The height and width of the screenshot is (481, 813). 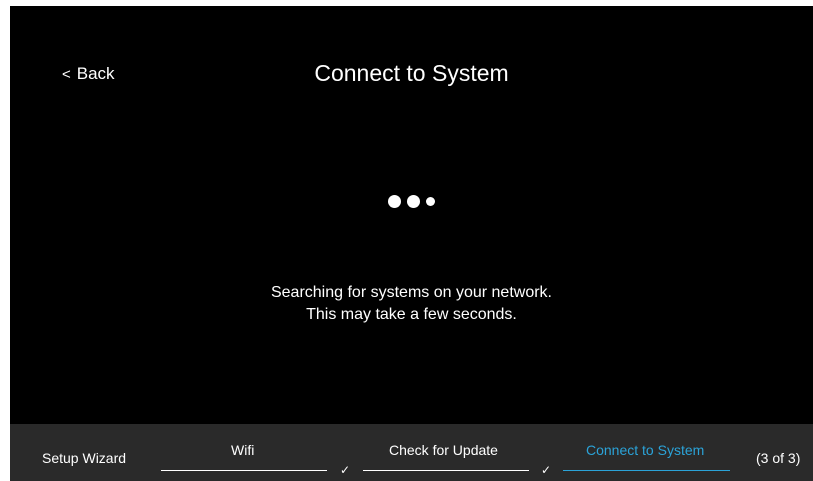 What do you see at coordinates (244, 470) in the screenshot?
I see `step-underline-wifi` at bounding box center [244, 470].